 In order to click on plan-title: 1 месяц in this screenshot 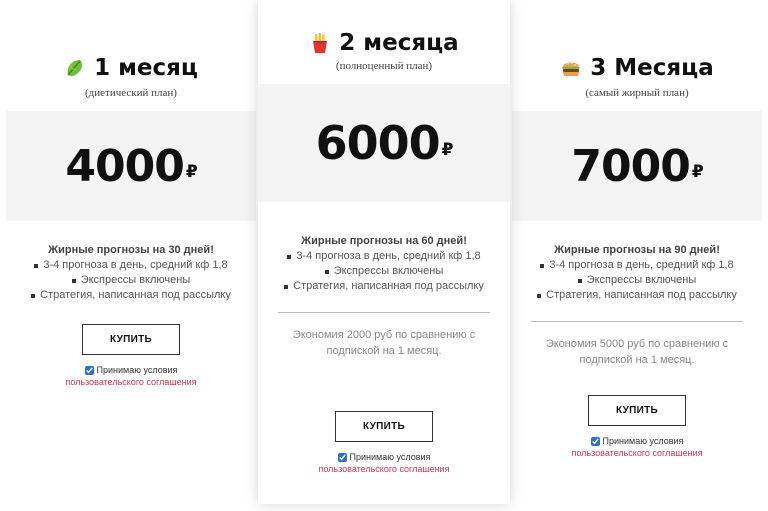, I will do `click(131, 68)`.